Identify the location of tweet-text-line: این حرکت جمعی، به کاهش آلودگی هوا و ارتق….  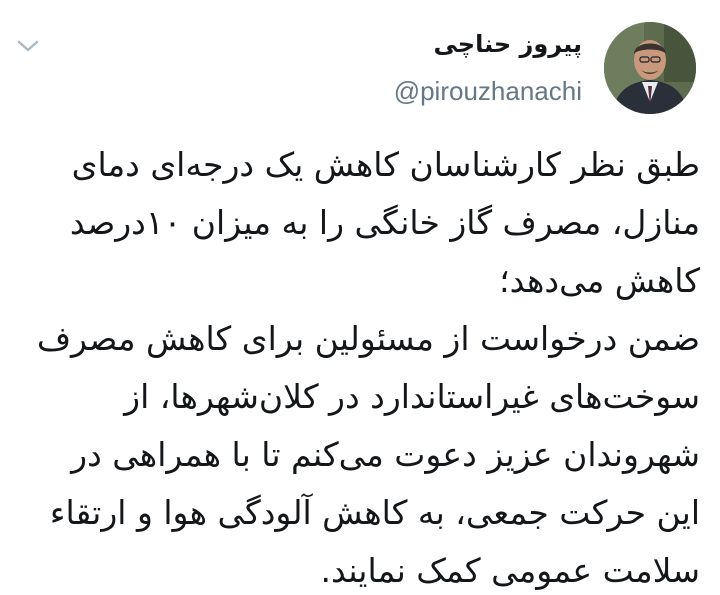
(374, 512).